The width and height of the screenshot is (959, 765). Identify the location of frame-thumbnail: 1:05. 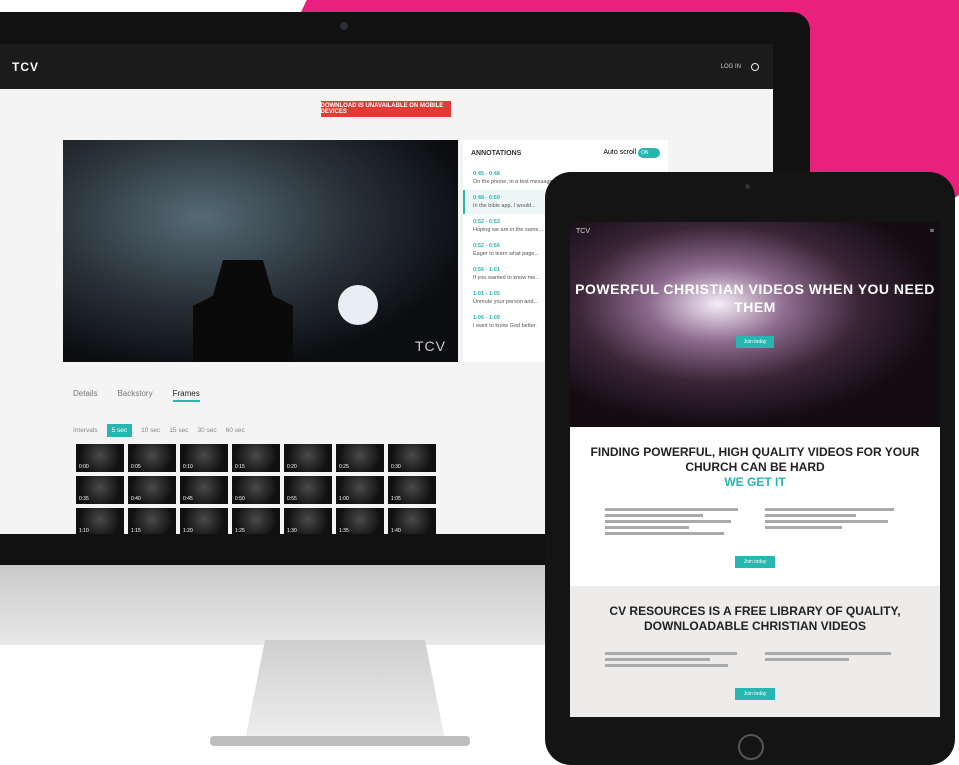
(412, 490).